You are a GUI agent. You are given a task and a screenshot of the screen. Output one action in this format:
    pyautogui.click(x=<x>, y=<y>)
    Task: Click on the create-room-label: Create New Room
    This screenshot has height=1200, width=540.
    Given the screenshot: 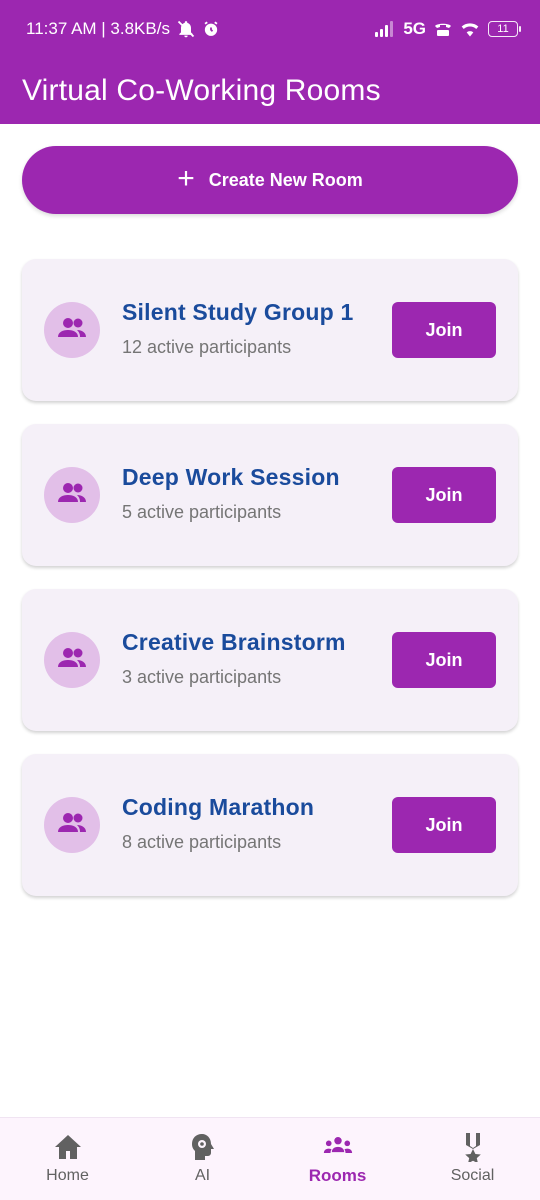 What is the action you would take?
    pyautogui.click(x=285, y=179)
    